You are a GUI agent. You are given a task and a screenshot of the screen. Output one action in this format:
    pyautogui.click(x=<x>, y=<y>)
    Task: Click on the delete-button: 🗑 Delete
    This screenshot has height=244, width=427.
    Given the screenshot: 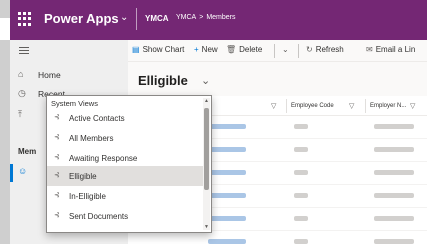 What is the action you would take?
    pyautogui.click(x=244, y=49)
    